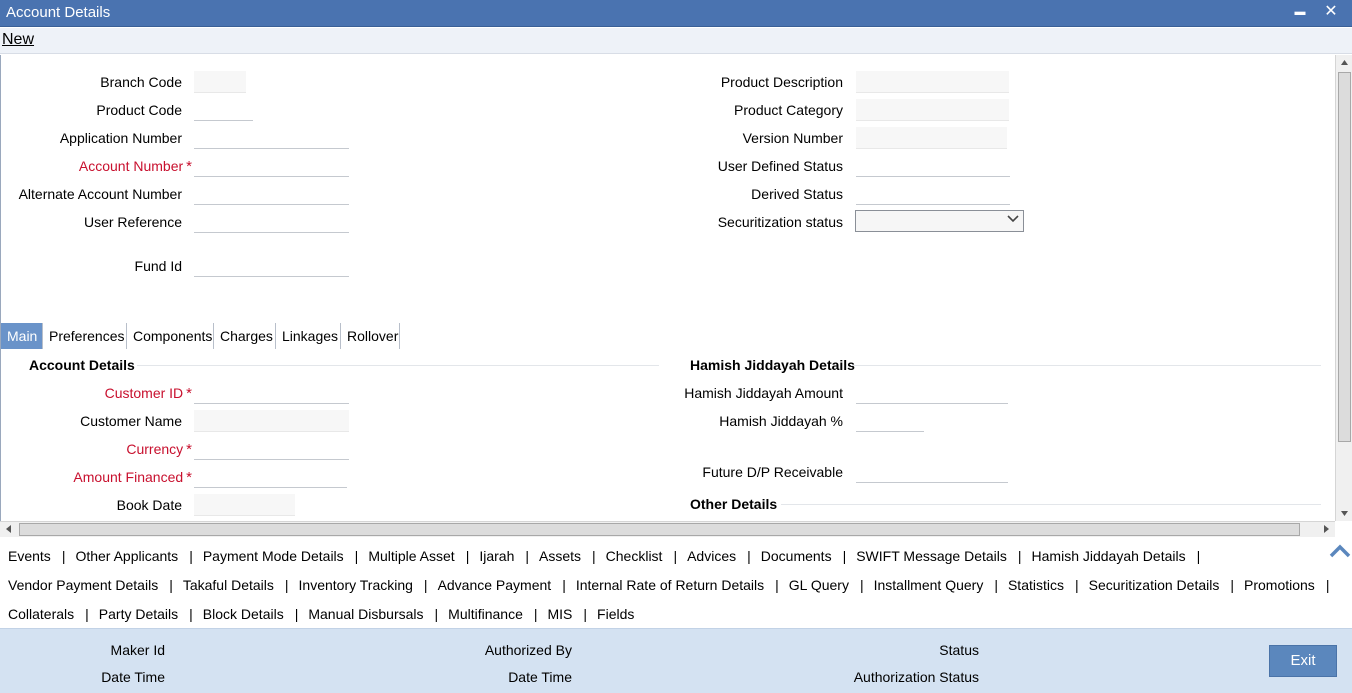 Image resolution: width=1352 pixels, height=693 pixels. I want to click on book-date-label: Book Date, so click(149, 505).